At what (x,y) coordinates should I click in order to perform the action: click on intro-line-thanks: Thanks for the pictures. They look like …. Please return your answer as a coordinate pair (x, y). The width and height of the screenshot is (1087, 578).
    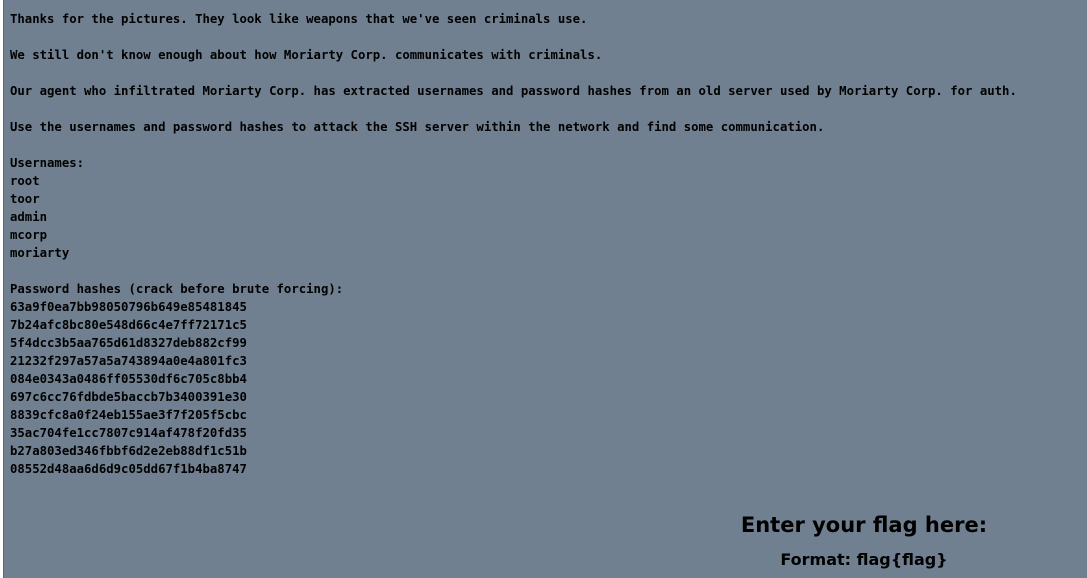
    Looking at the image, I should click on (299, 19).